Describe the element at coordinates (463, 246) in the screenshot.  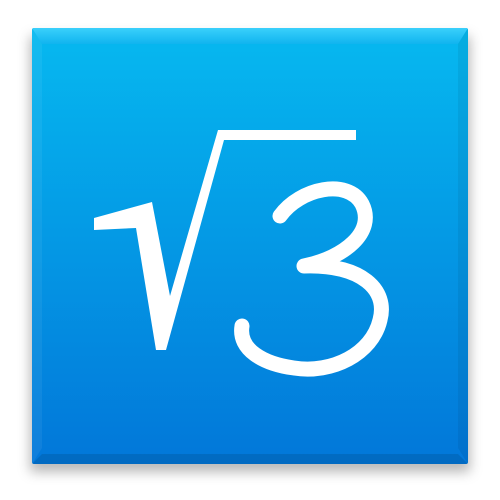
I see `tile-right-edge` at that location.